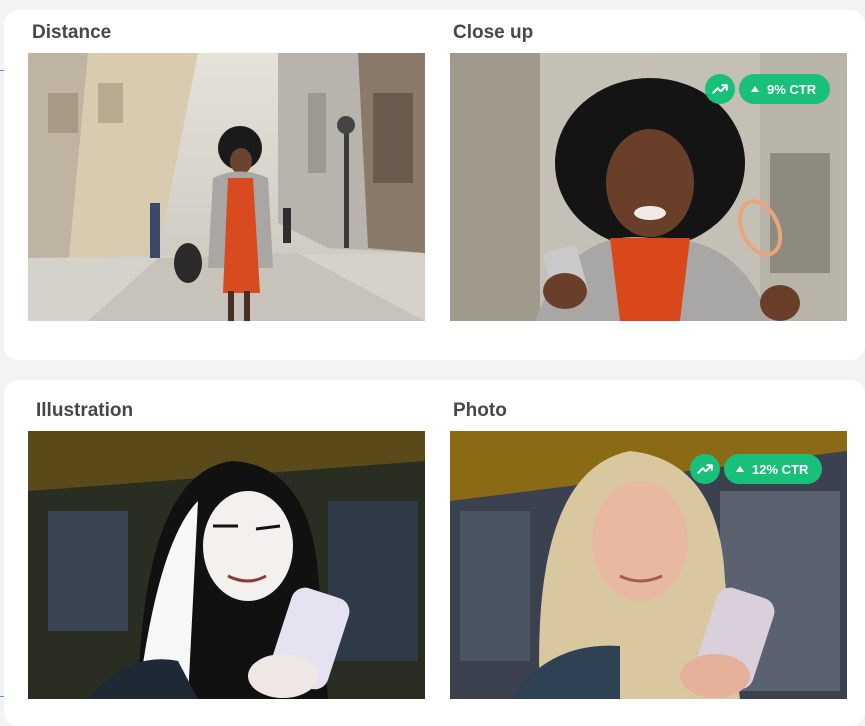 Image resolution: width=865 pixels, height=726 pixels. I want to click on ctr-pill: 12% CTR, so click(773, 469).